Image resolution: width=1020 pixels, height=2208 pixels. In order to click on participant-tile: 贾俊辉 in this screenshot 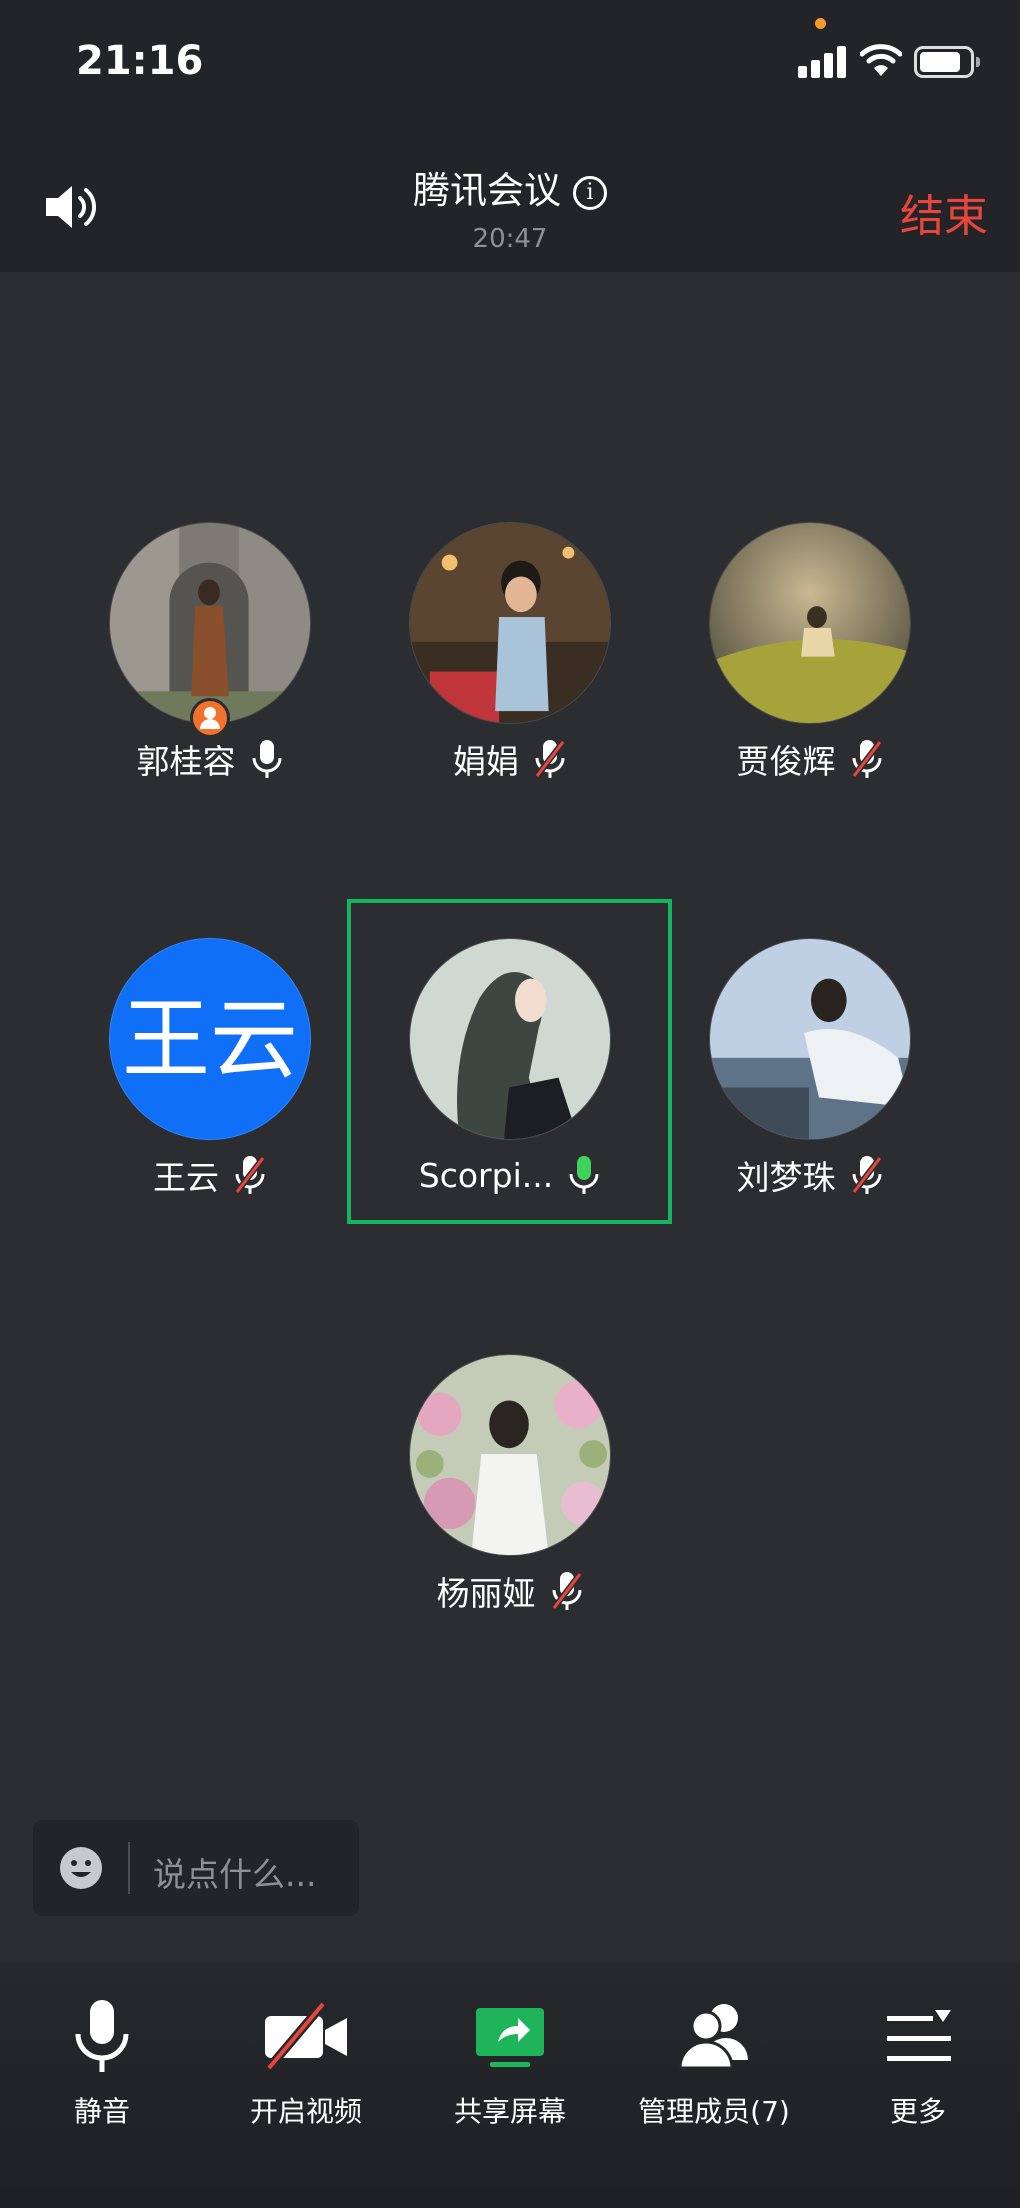, I will do `click(810, 667)`.